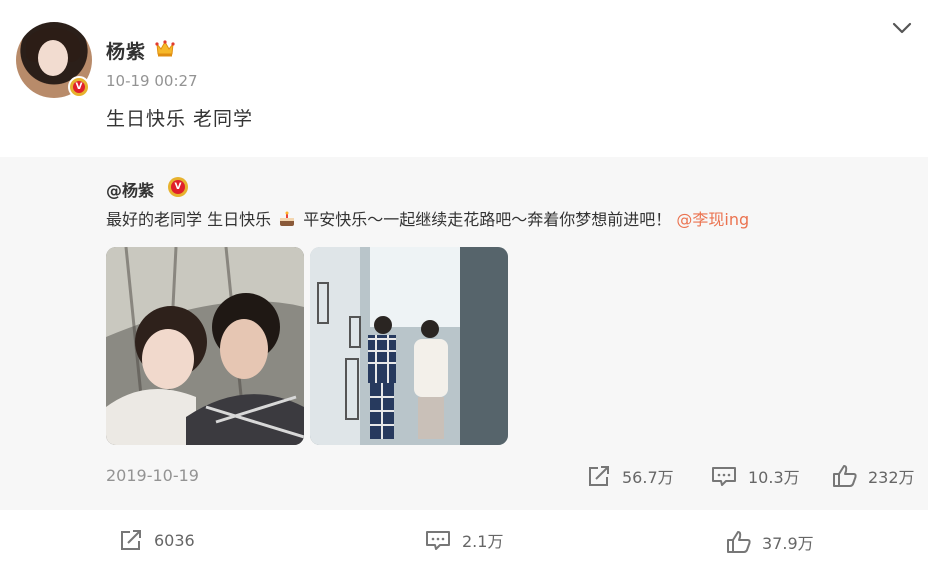 The height and width of the screenshot is (562, 928). I want to click on image-1-placeholder, so click(205, 346).